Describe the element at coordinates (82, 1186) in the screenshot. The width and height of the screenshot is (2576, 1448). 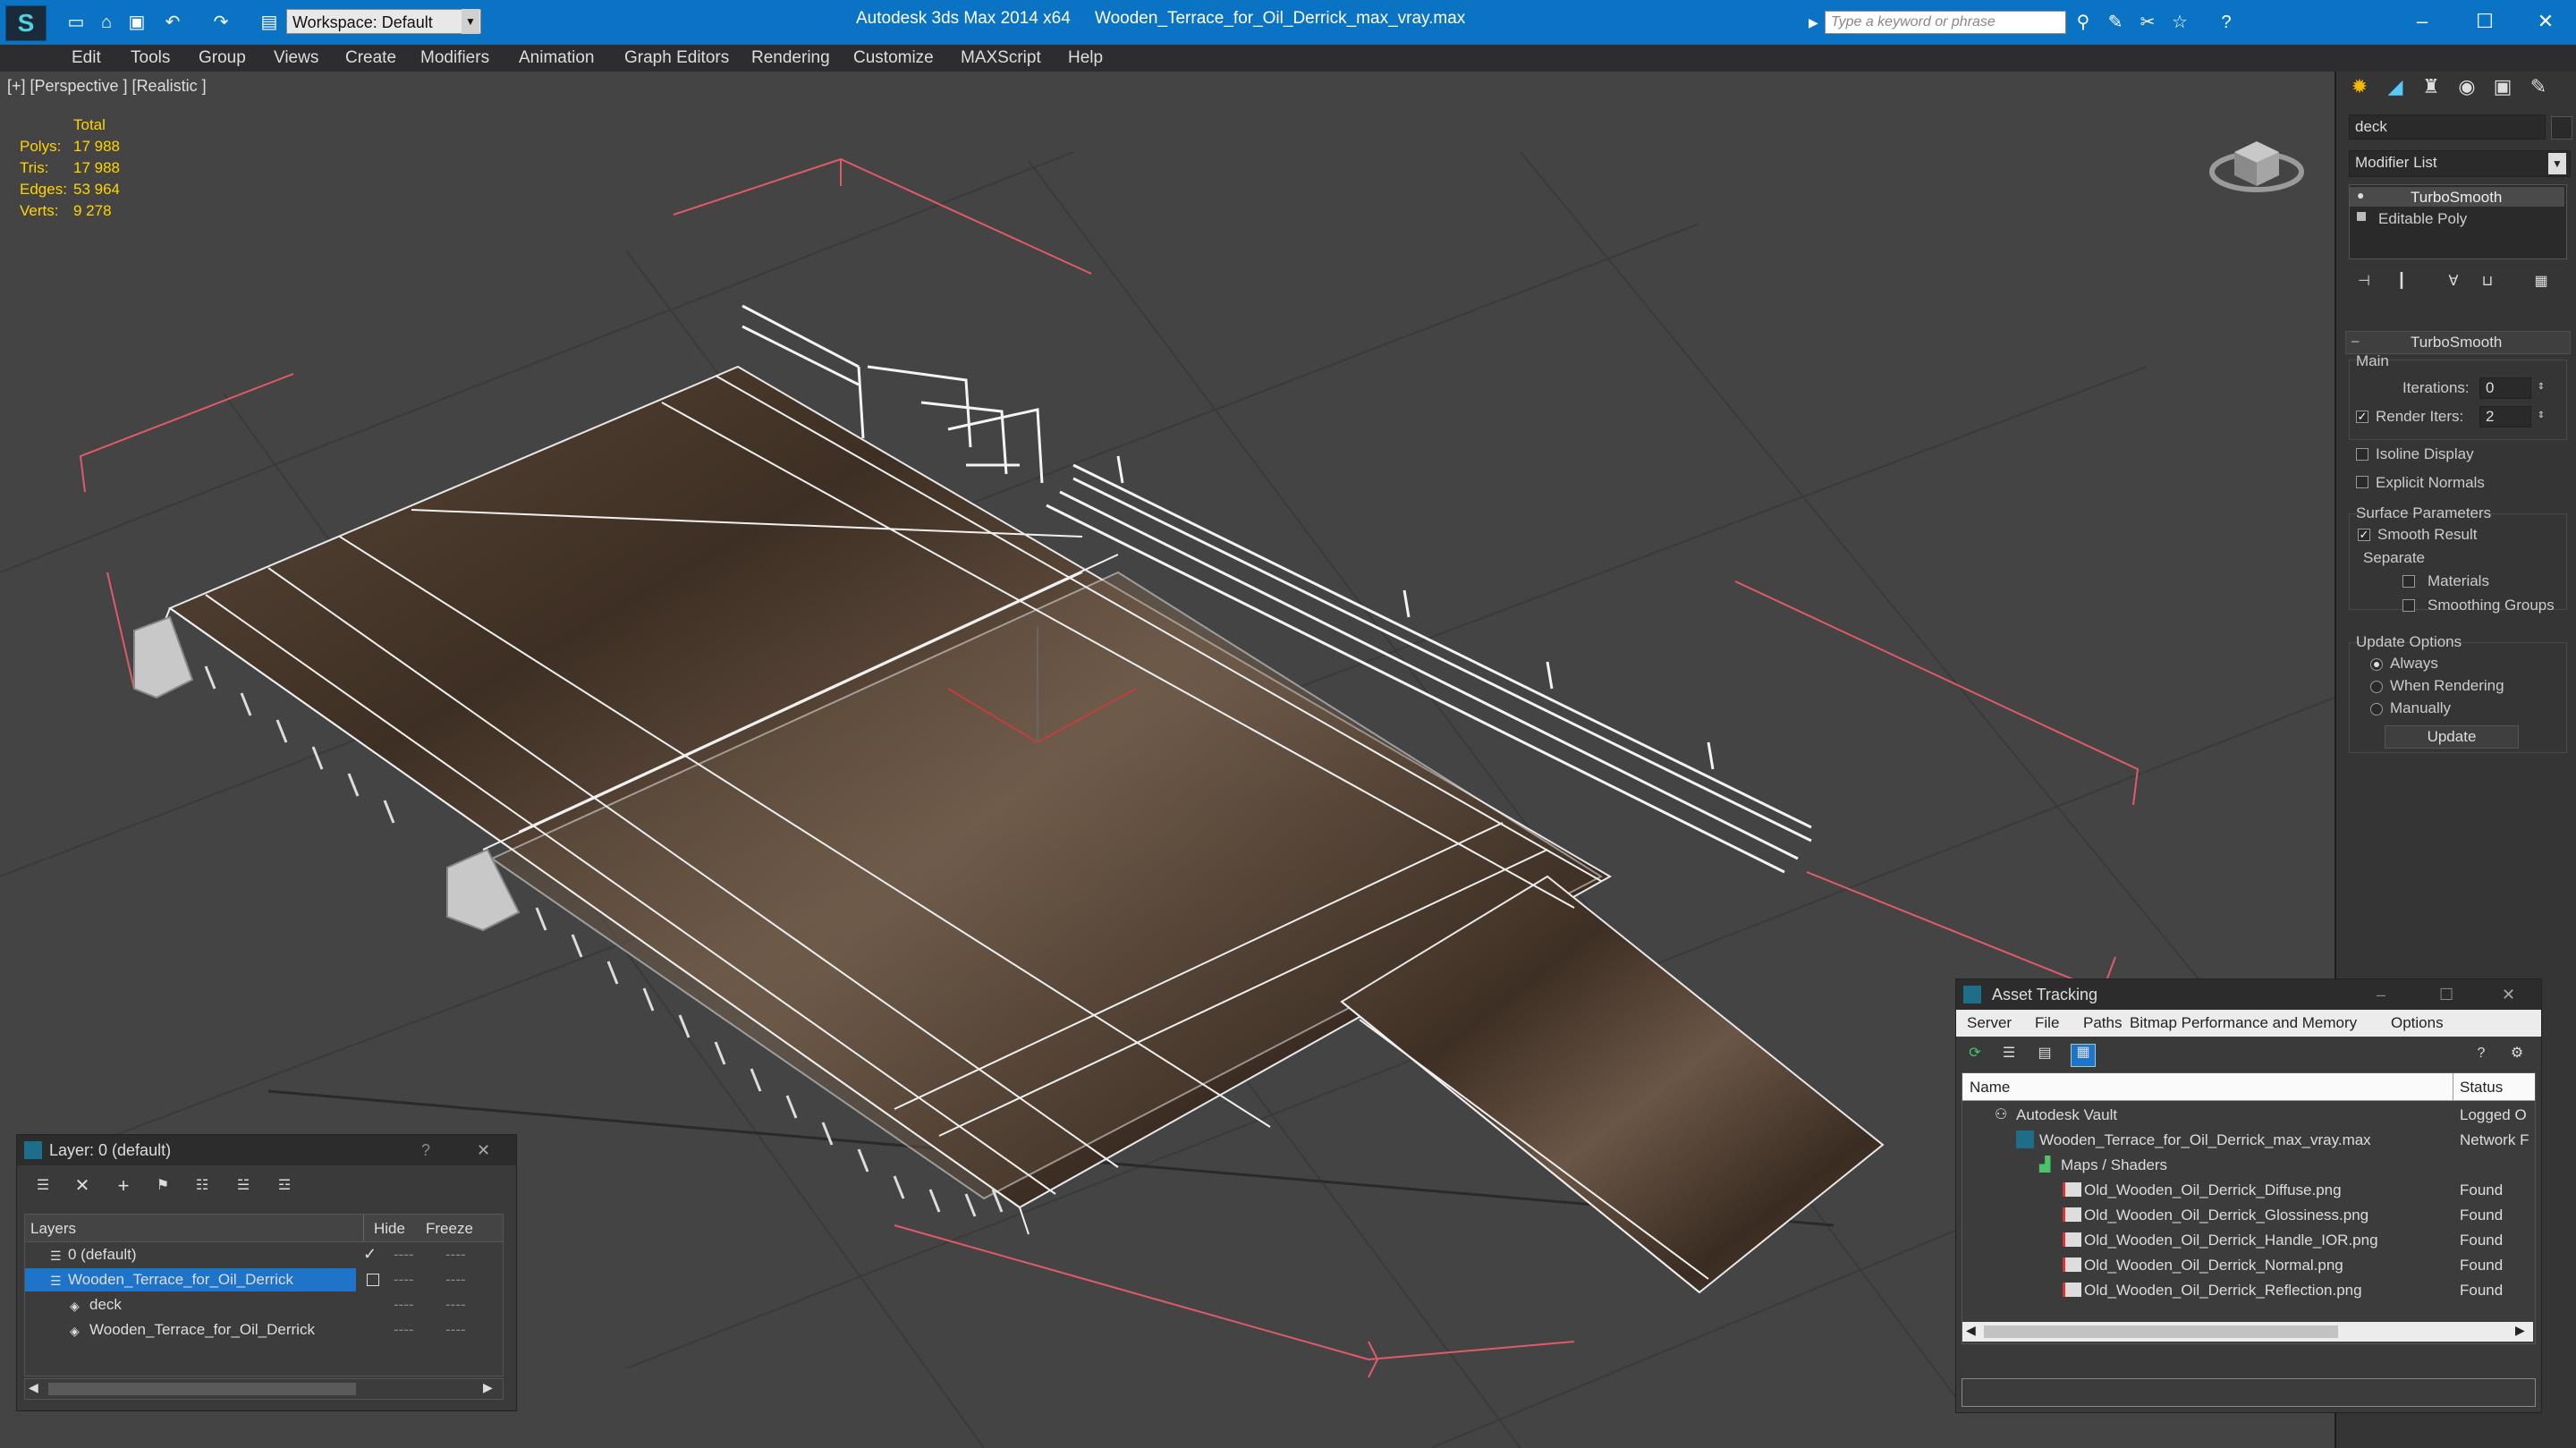
I see `delete-layer-icon: ✕` at that location.